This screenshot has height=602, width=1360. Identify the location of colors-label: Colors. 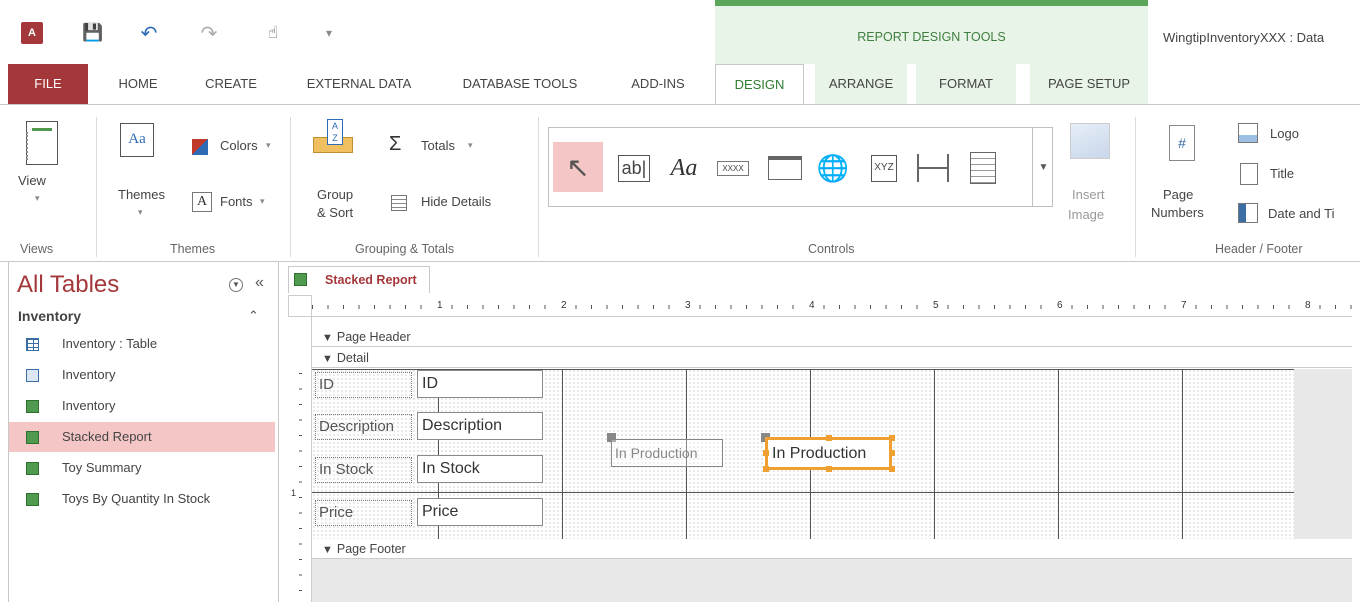
(239, 145).